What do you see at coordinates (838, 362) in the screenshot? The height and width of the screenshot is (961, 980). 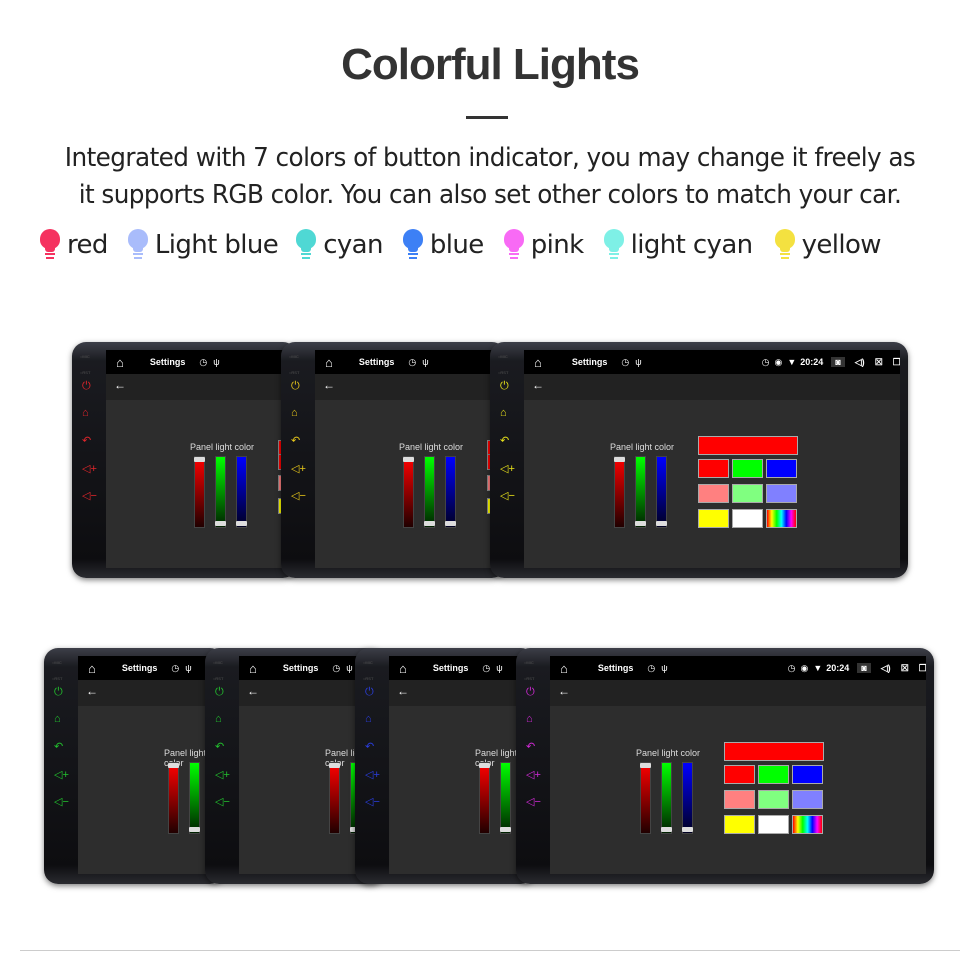 I see `screenshot-icon: ◙` at bounding box center [838, 362].